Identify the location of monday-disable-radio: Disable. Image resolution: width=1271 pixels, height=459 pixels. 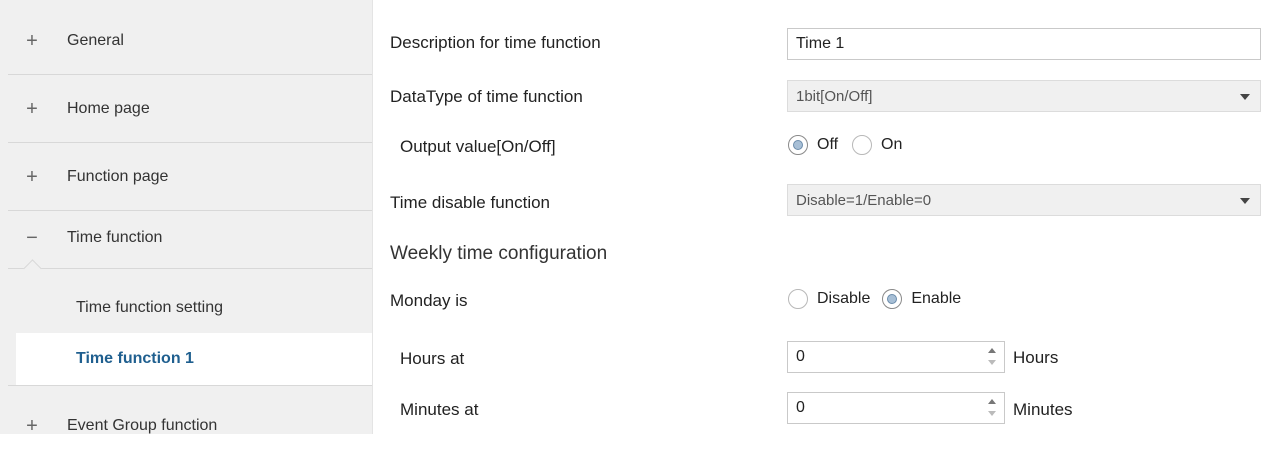
(829, 299).